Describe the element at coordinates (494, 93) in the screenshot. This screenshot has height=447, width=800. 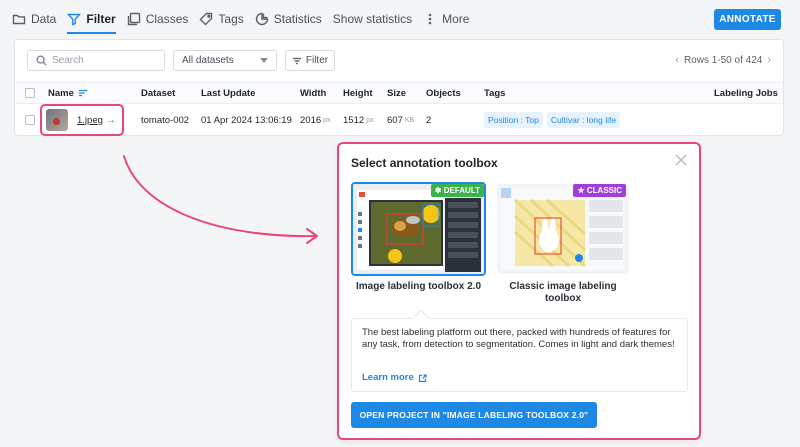
I see `col-tags: Tags` at that location.